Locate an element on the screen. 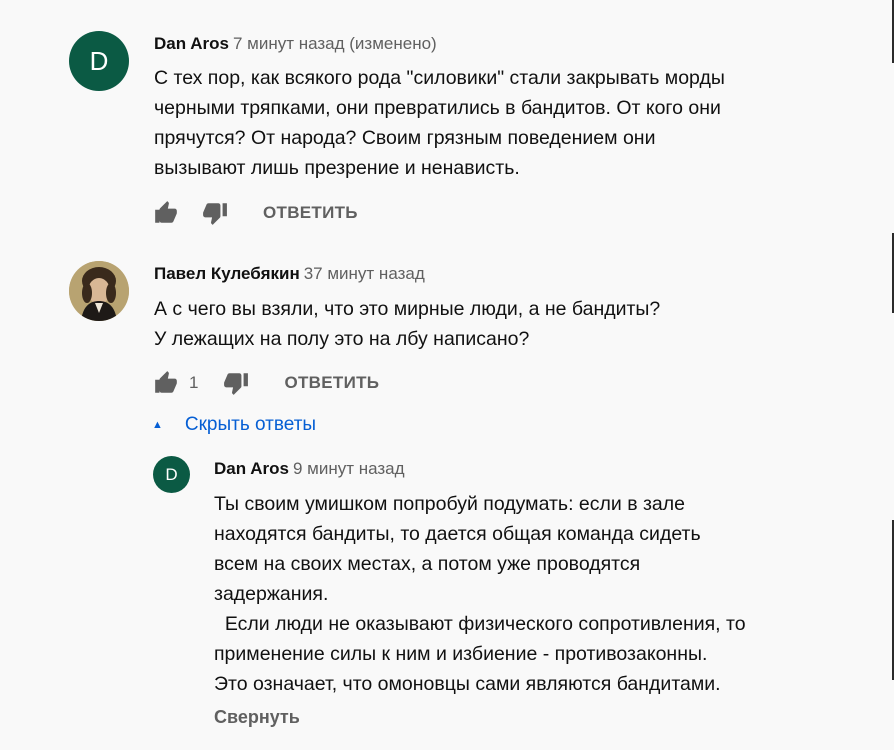  portrait-icon is located at coordinates (99, 291).